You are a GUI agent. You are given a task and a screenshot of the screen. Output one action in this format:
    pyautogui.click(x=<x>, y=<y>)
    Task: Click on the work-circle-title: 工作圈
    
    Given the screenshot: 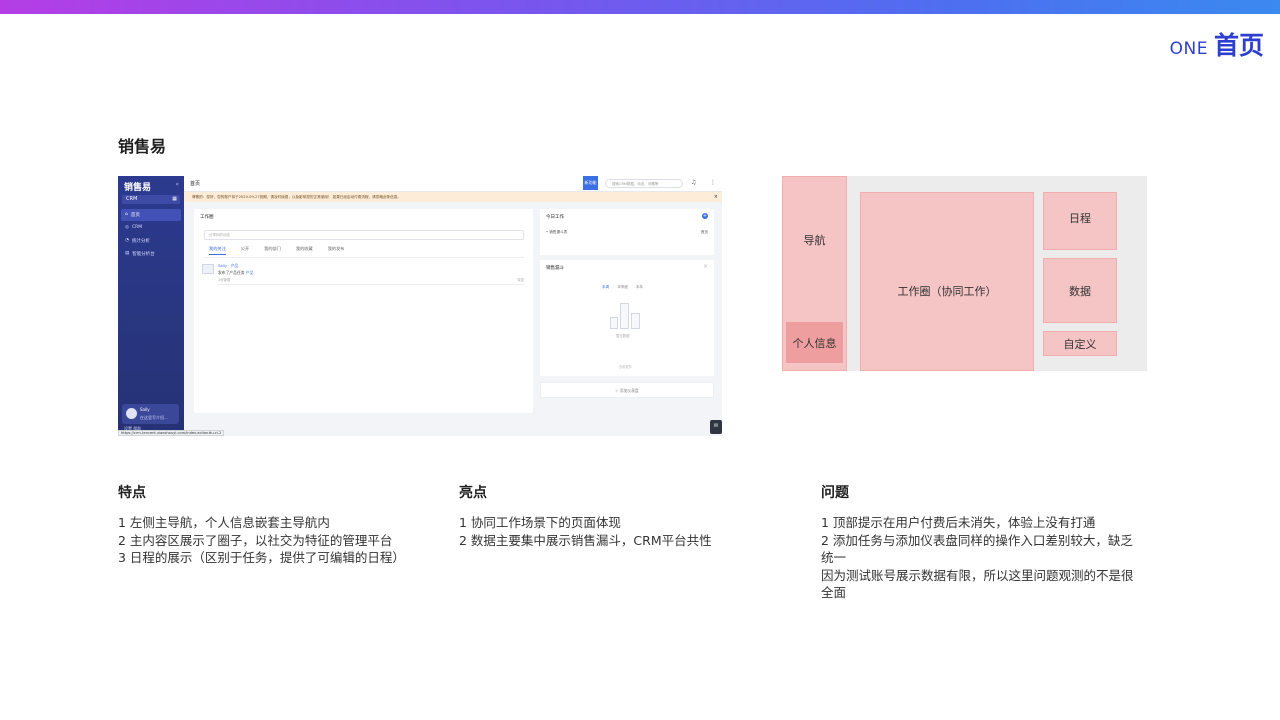 What is the action you would take?
    pyautogui.click(x=207, y=217)
    